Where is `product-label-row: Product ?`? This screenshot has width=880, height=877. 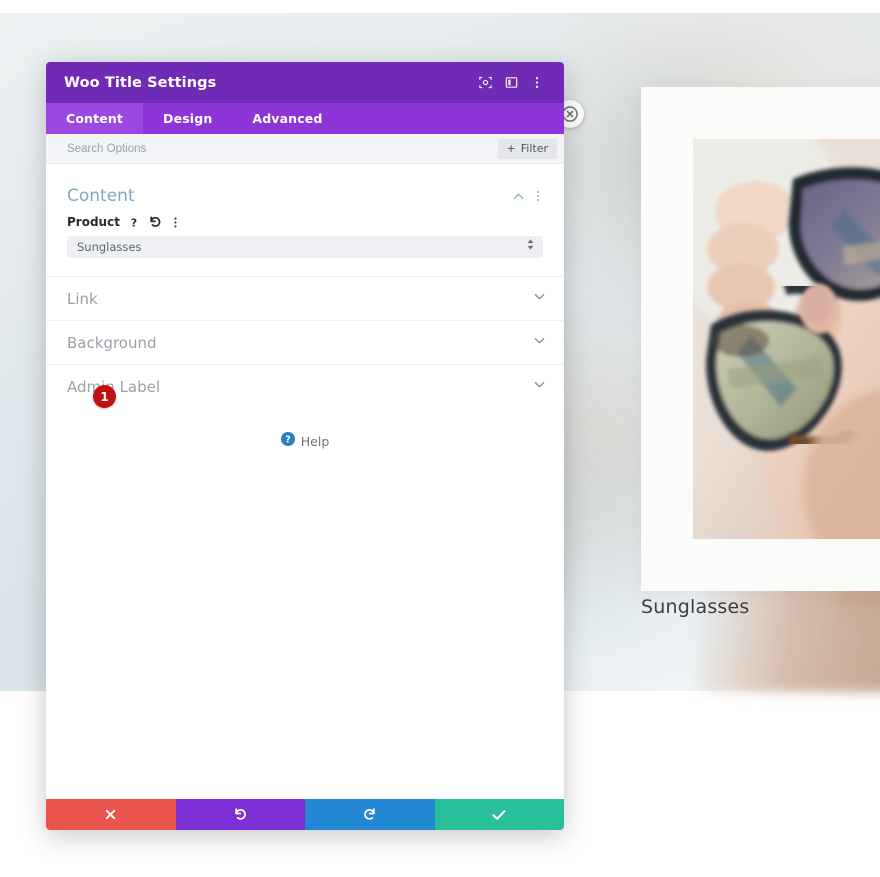 product-label-row: Product ? is located at coordinates (305, 222).